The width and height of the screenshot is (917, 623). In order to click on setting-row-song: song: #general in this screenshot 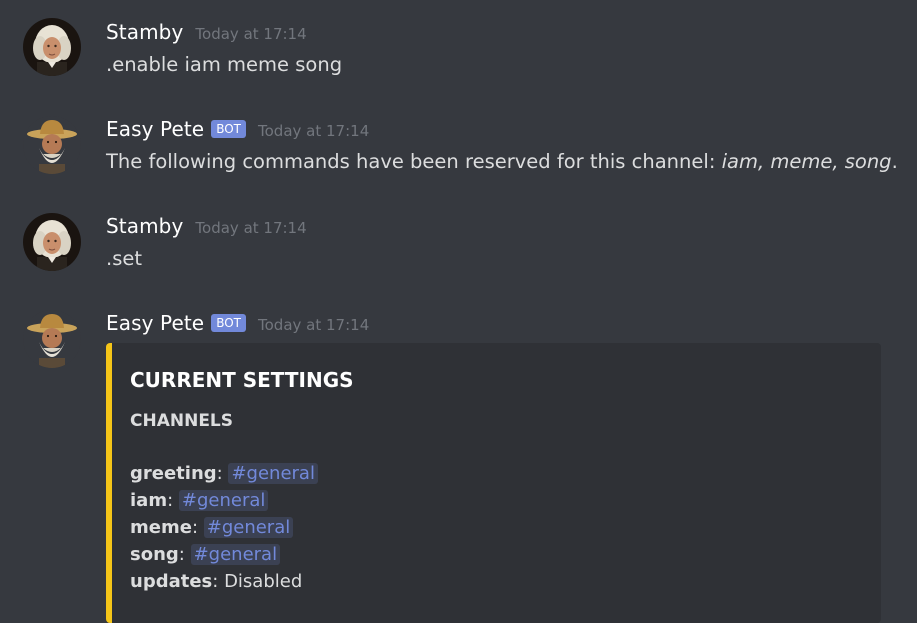, I will do `click(205, 554)`.